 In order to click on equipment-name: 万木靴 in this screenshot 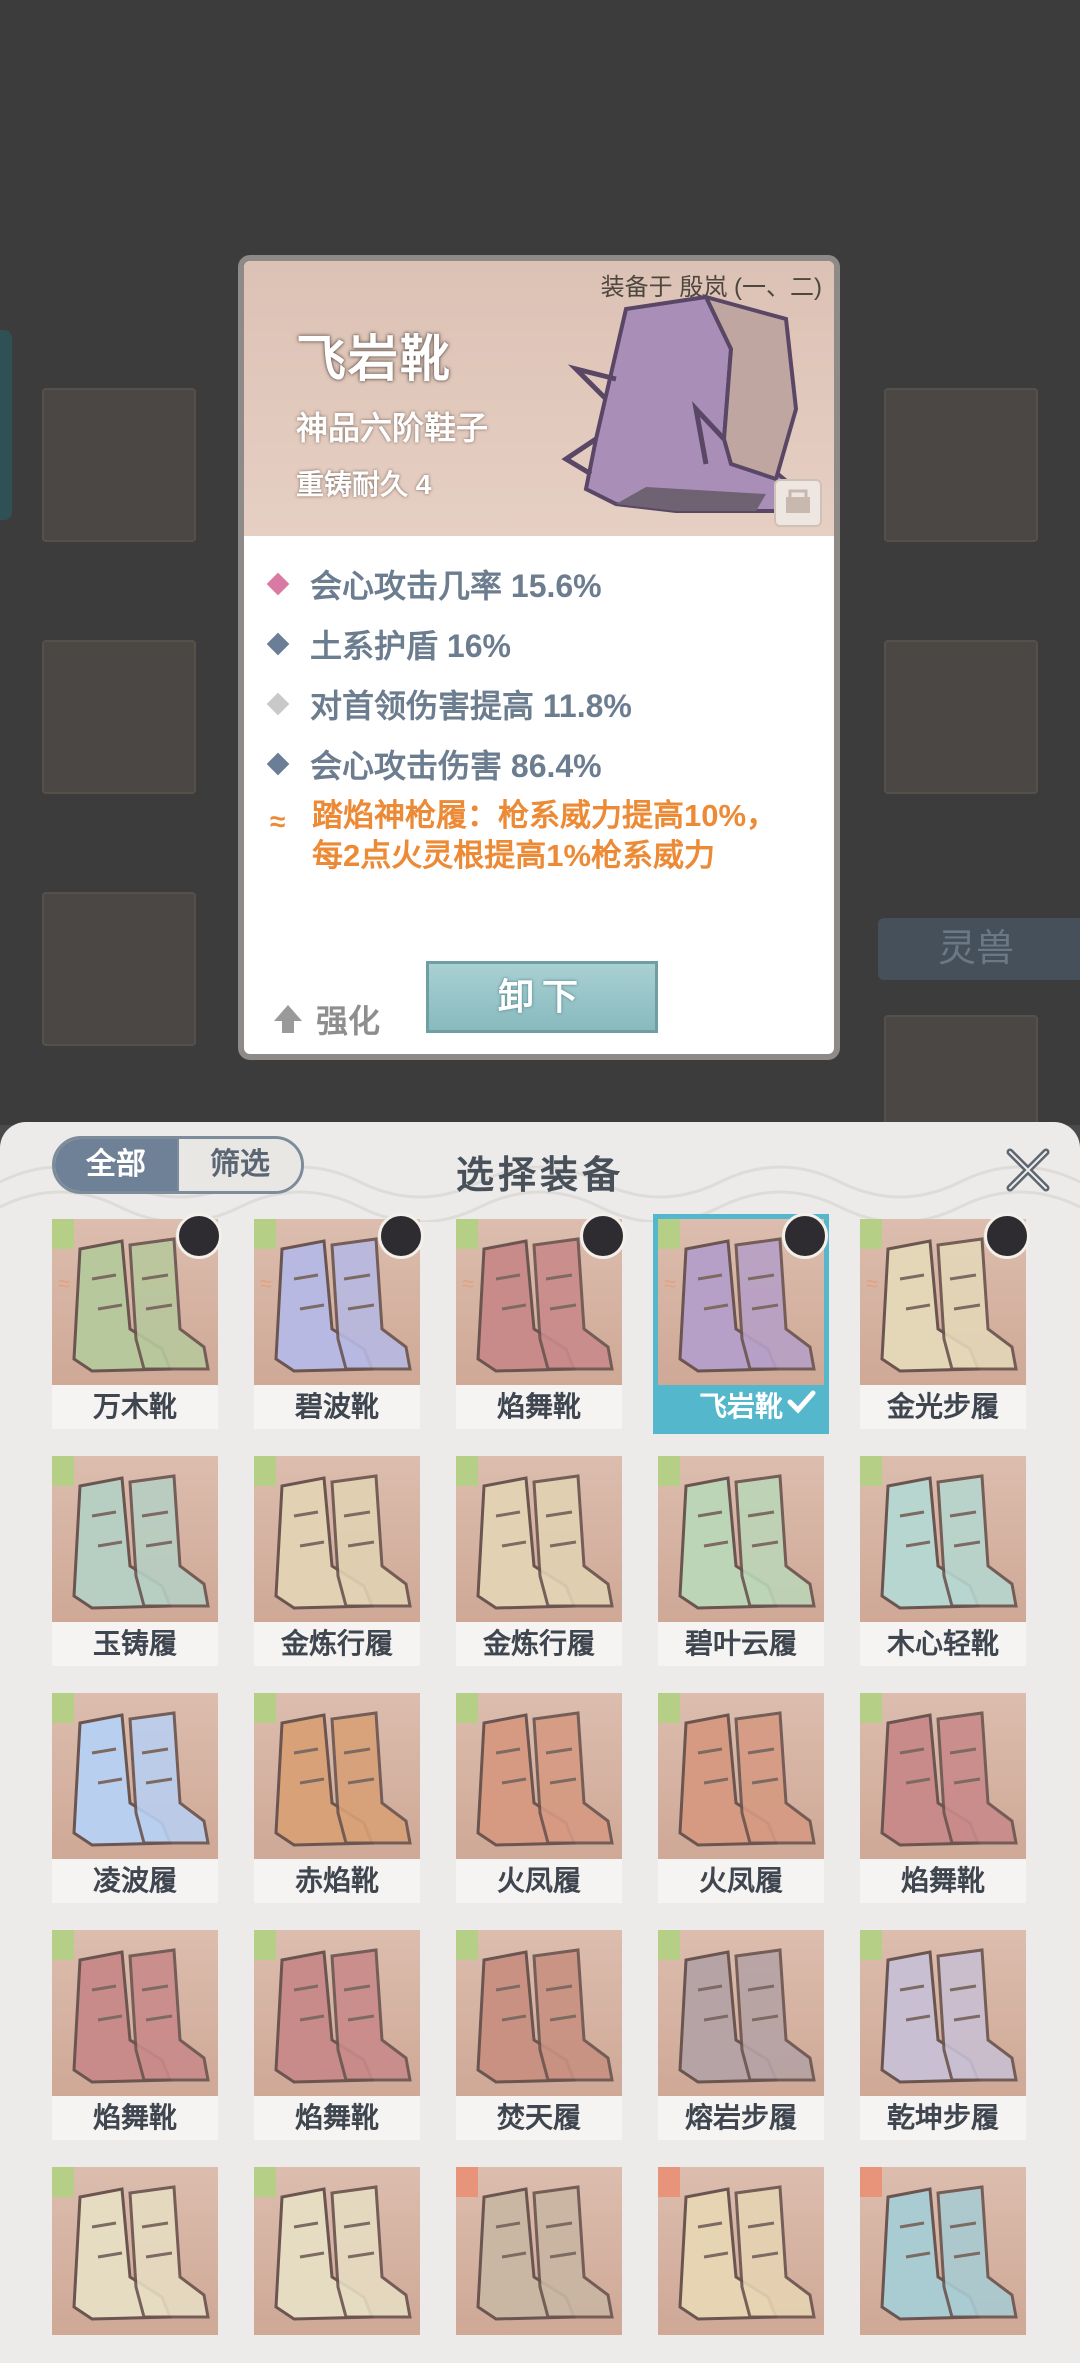, I will do `click(135, 1407)`.